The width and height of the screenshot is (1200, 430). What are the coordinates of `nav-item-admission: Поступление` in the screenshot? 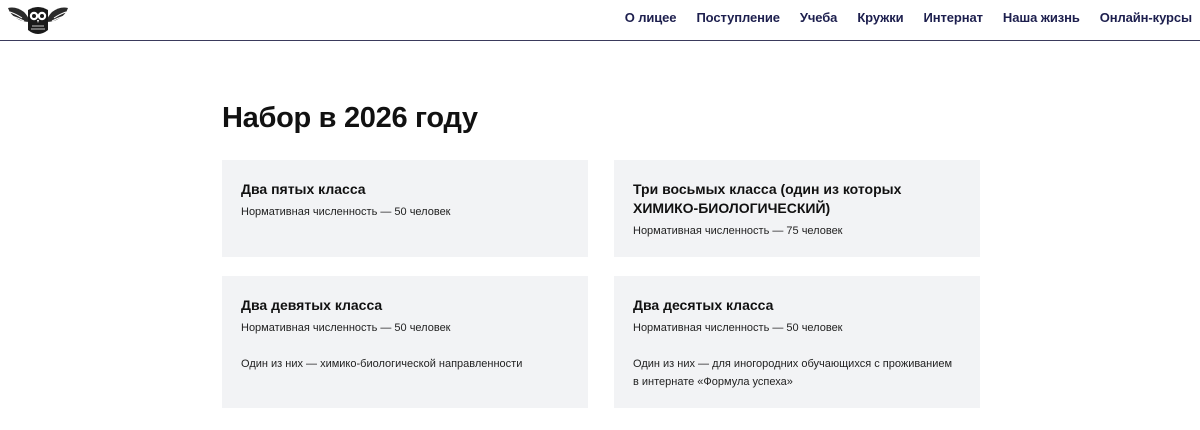 It's located at (738, 17).